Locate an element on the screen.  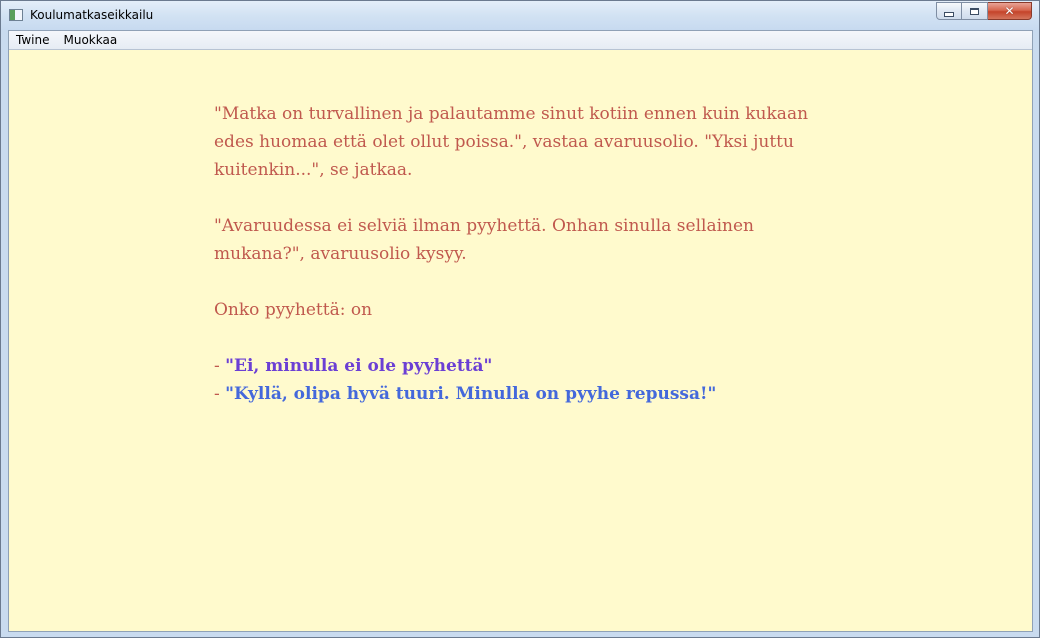
maximize-icon is located at coordinates (974, 11).